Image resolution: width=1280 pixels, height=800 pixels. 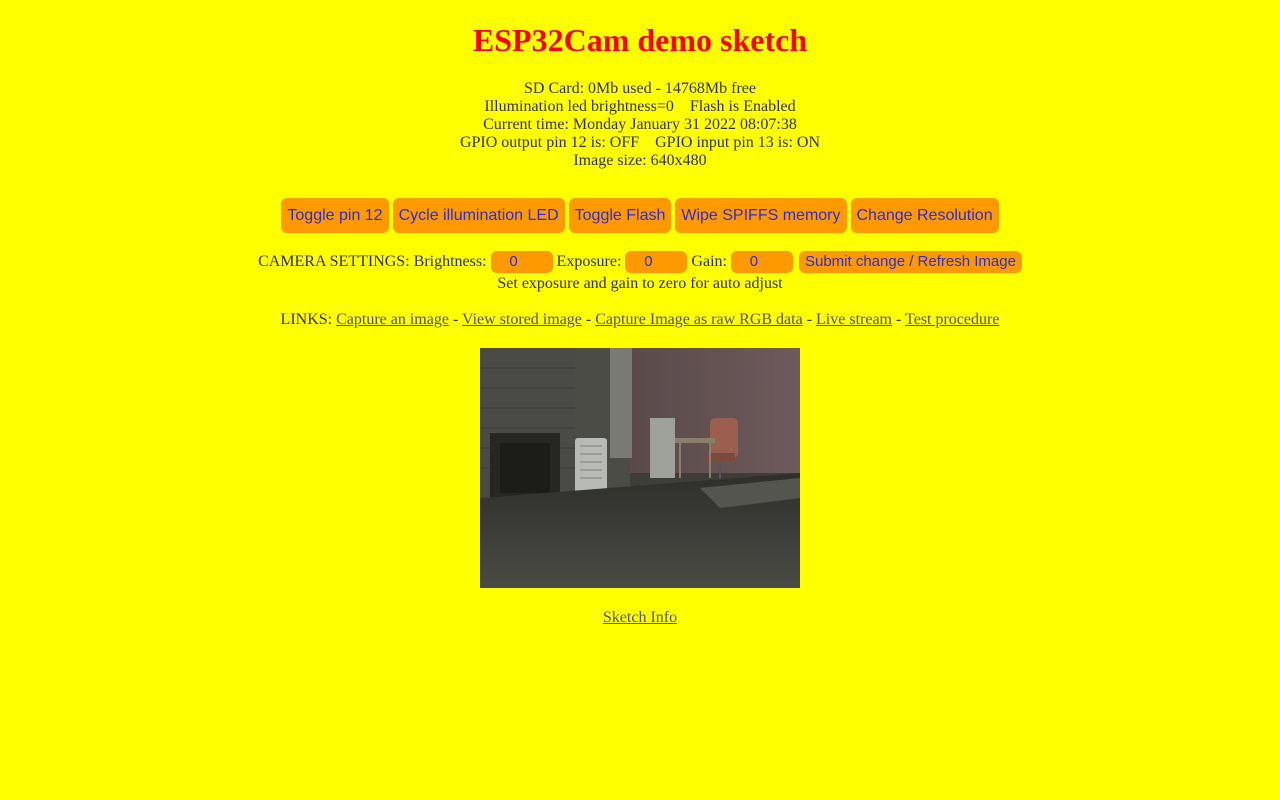 I want to click on test-procedure-link: Test procedure, so click(x=952, y=319).